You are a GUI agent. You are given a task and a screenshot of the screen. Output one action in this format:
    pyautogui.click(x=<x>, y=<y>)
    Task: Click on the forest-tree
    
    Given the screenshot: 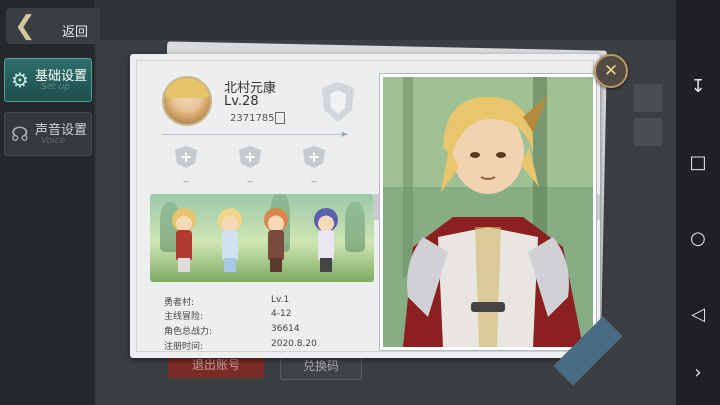 What is the action you would take?
    pyautogui.click(x=355, y=227)
    